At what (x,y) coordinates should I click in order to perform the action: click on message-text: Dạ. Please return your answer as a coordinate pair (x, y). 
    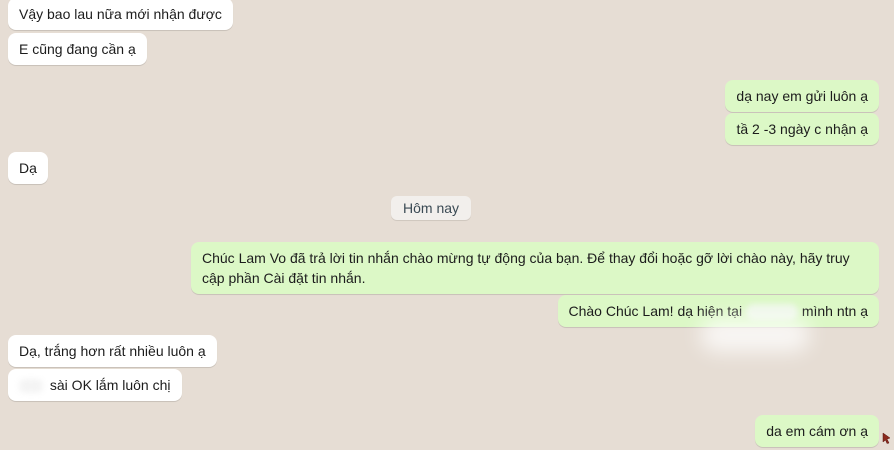
    Looking at the image, I should click on (28, 168).